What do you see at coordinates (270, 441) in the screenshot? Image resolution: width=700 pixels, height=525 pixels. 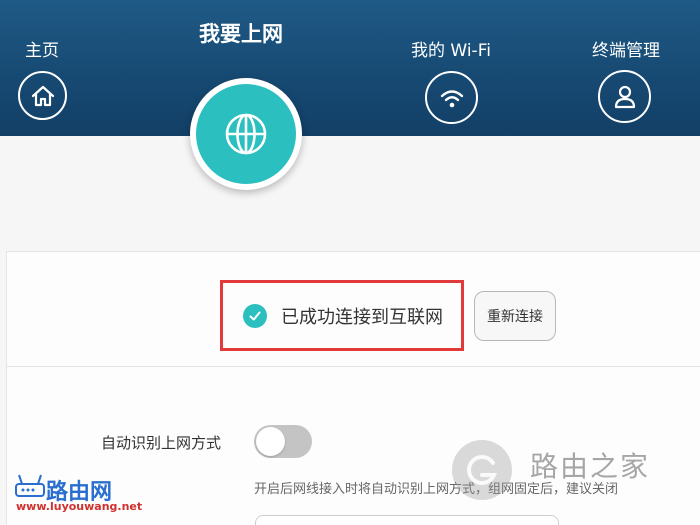 I see `toggle-knob` at bounding box center [270, 441].